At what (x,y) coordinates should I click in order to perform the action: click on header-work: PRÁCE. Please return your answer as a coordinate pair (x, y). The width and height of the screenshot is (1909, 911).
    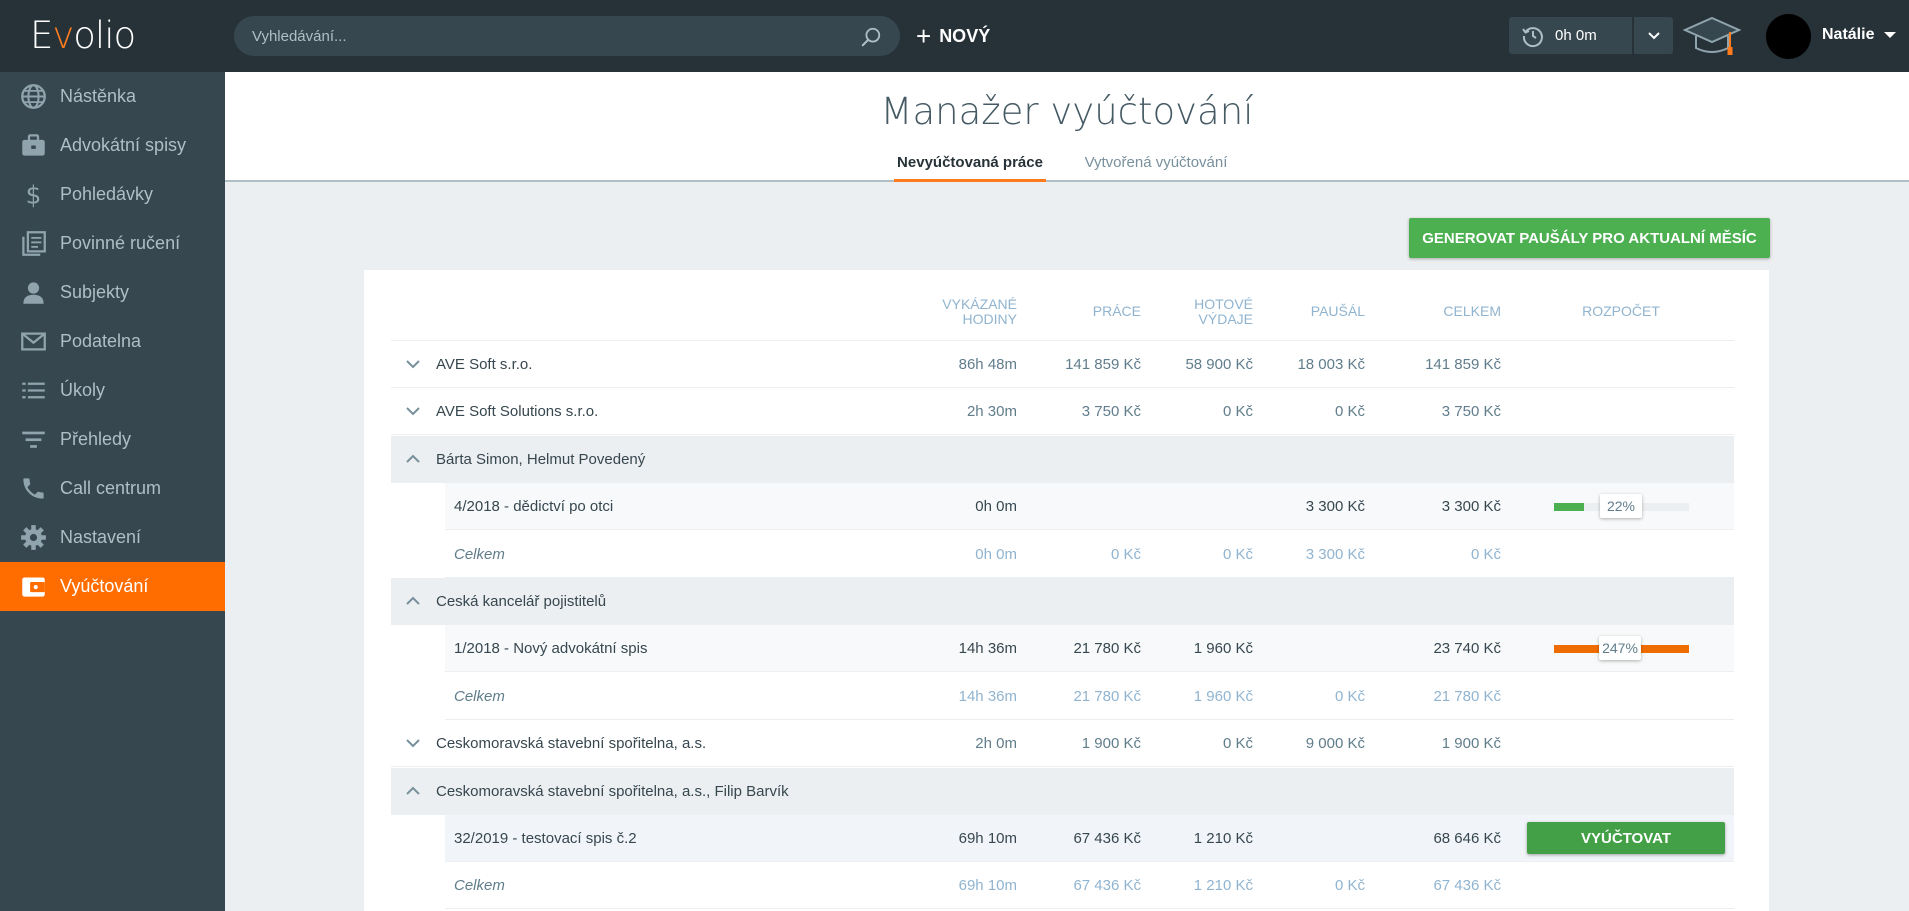
    Looking at the image, I should click on (1091, 311).